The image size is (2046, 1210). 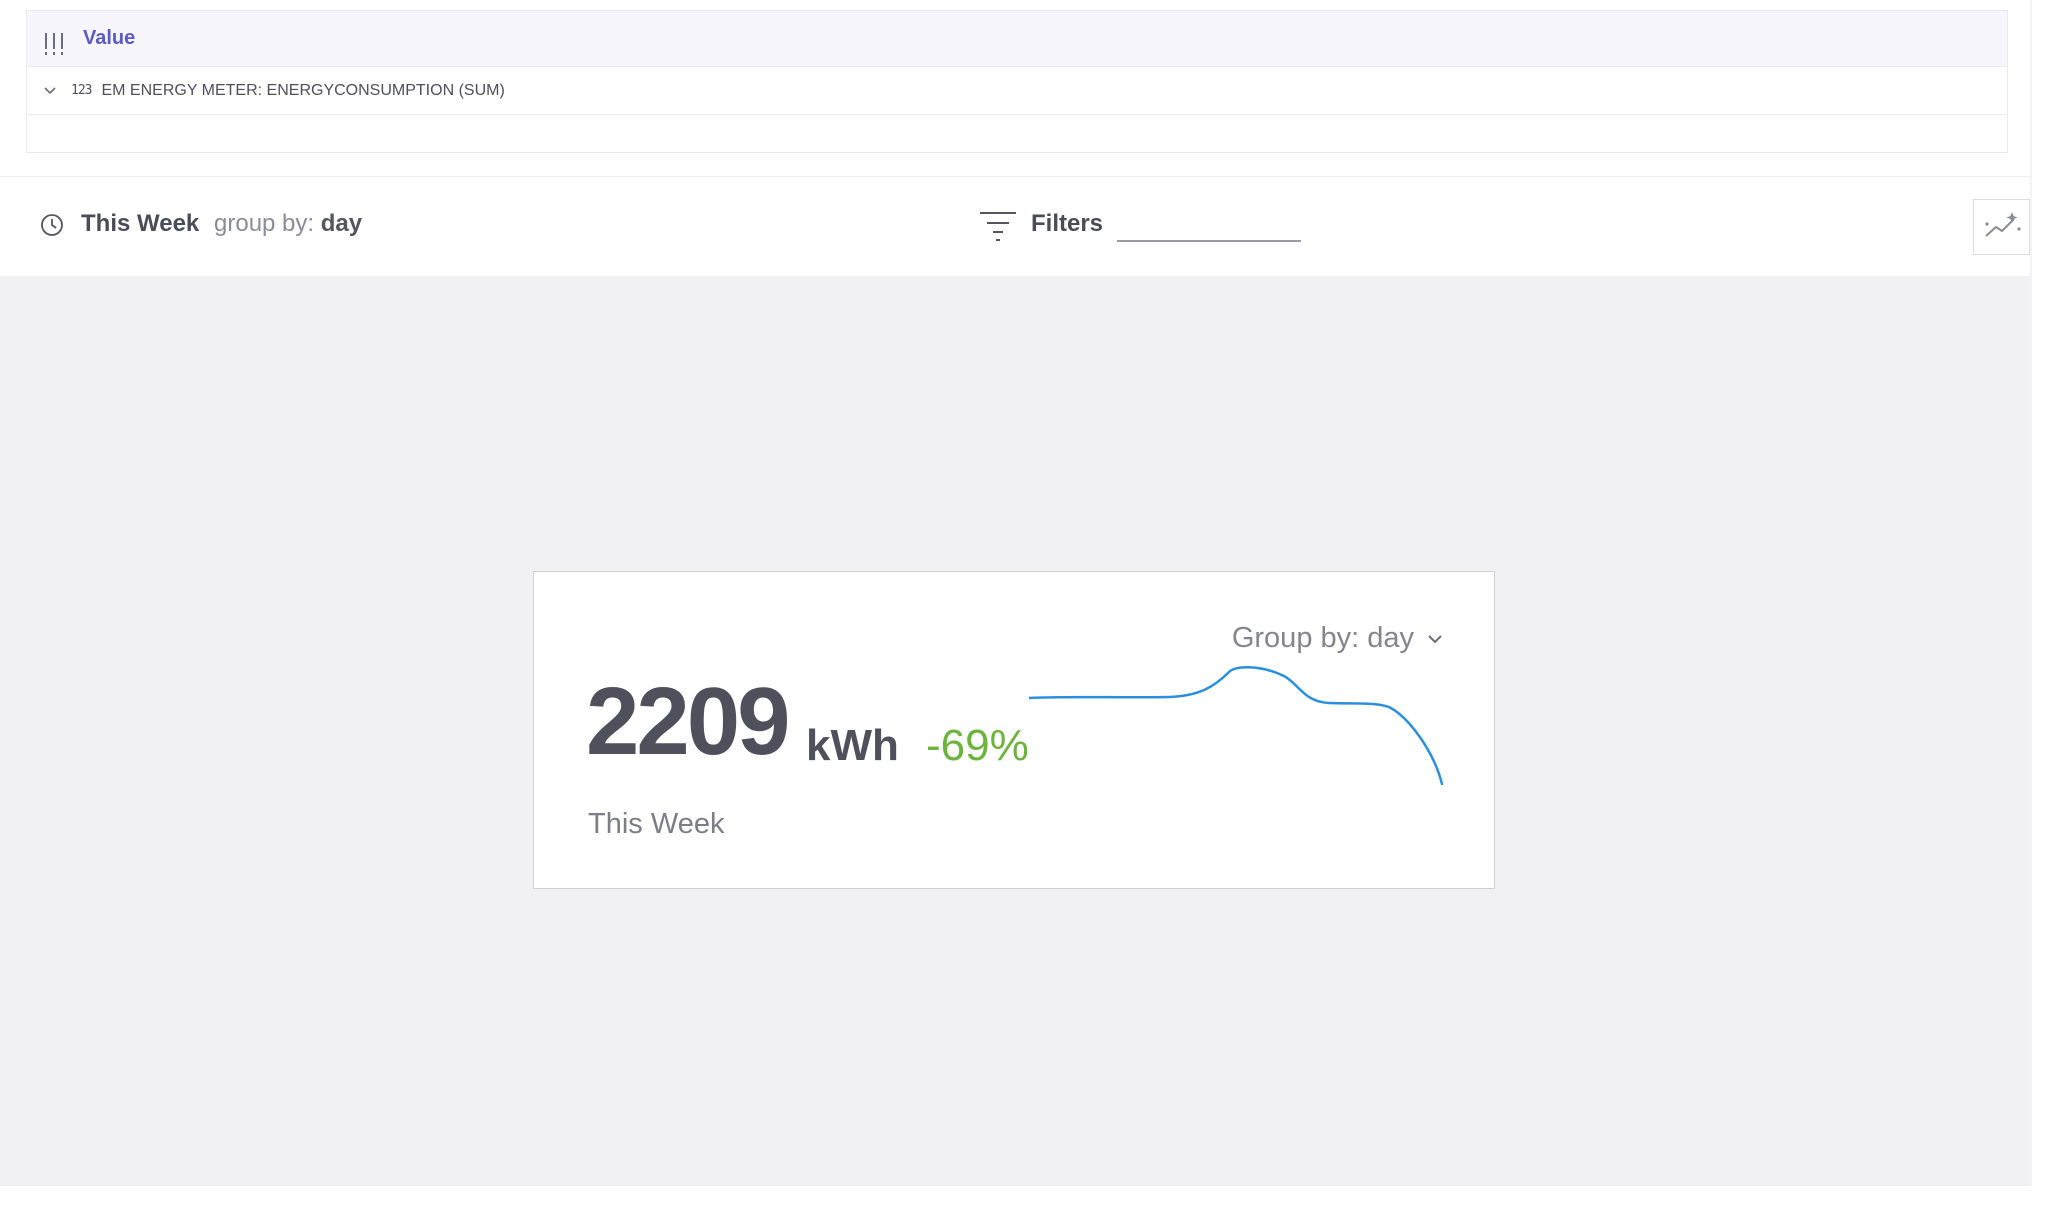 I want to click on filters-label: Filters, so click(x=1067, y=223).